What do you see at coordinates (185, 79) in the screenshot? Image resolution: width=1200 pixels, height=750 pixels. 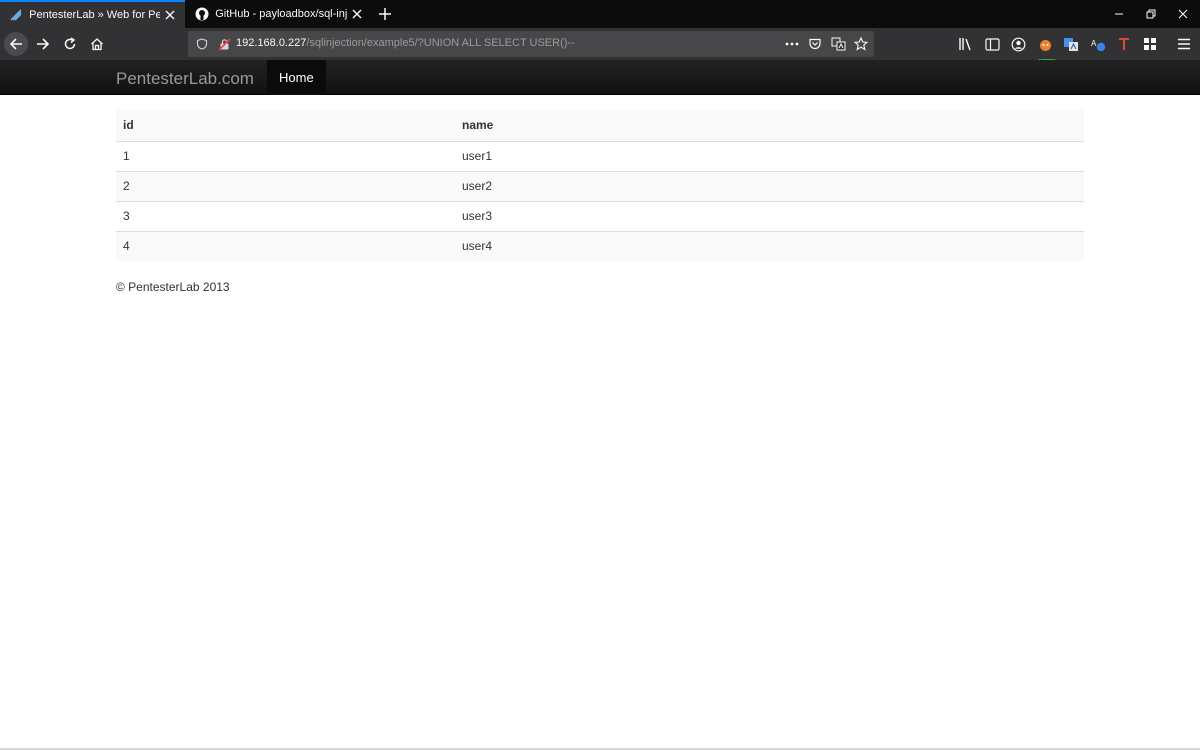 I see `brand-link: PentesterLab.com` at bounding box center [185, 79].